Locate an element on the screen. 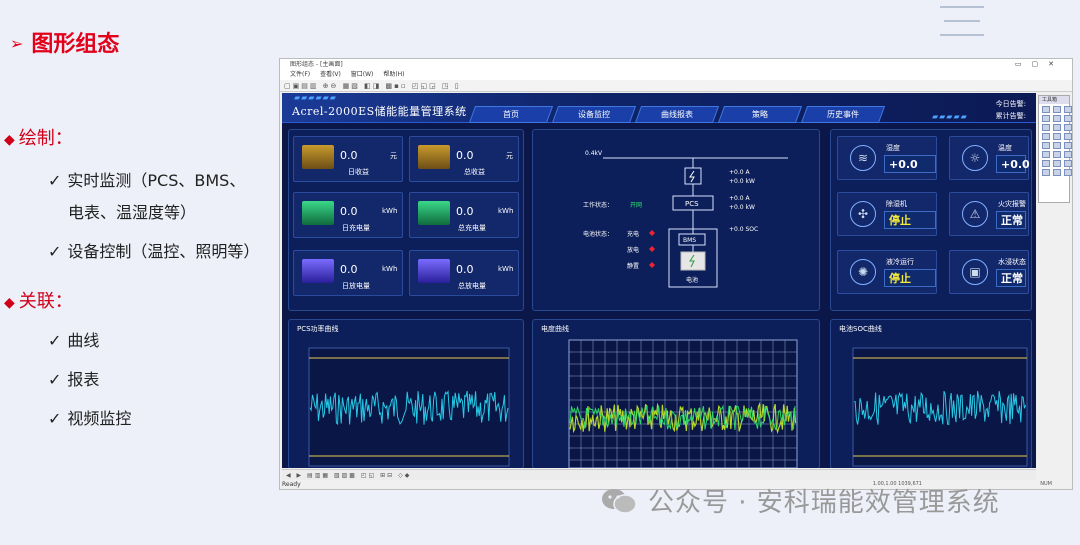 Image resolution: width=1080 pixels, height=545 pixels. bullet-text: 曲线 is located at coordinates (83, 340).